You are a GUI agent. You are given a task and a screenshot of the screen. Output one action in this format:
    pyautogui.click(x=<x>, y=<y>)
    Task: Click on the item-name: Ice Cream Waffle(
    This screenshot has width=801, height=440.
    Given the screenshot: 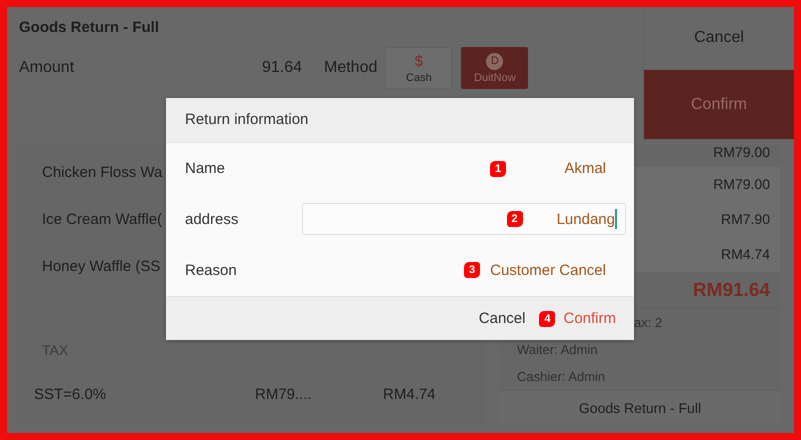 What is the action you would take?
    pyautogui.click(x=102, y=219)
    